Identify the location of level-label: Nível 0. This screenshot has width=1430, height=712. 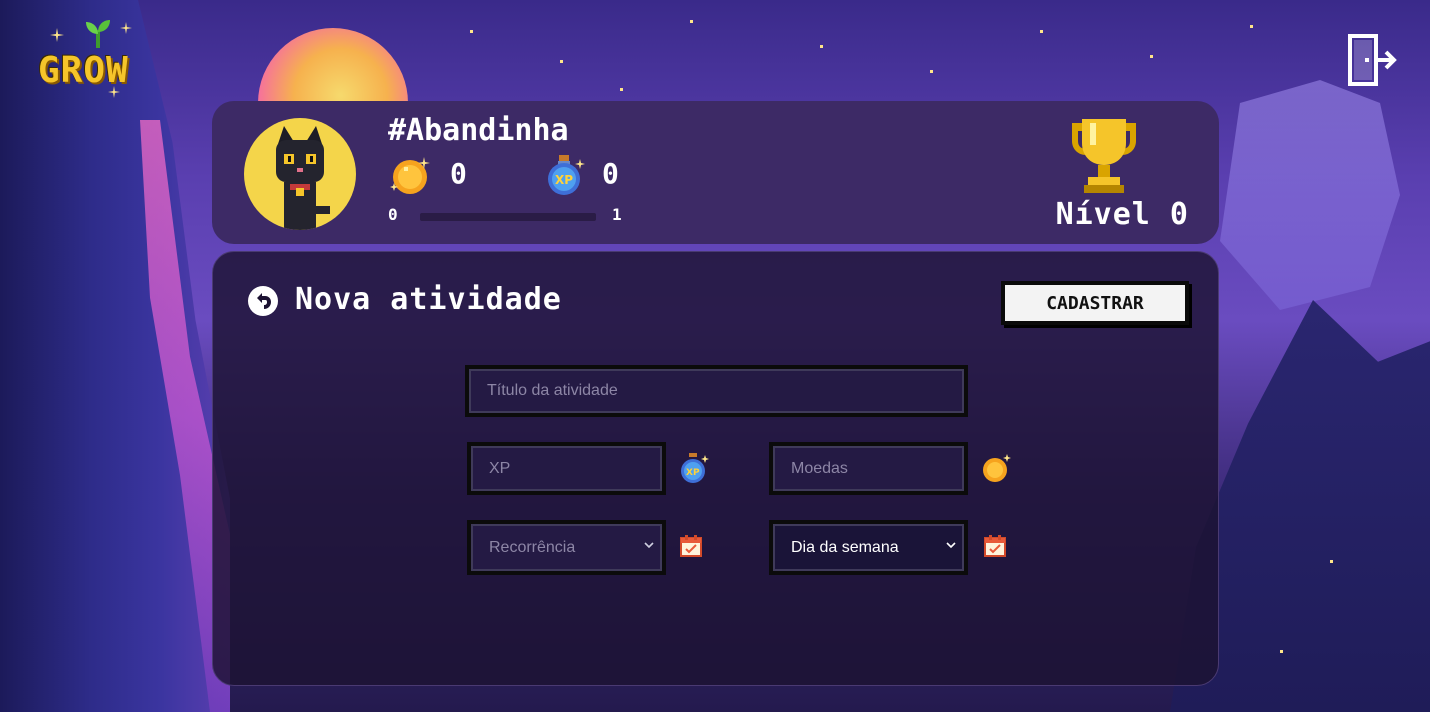
(1122, 214).